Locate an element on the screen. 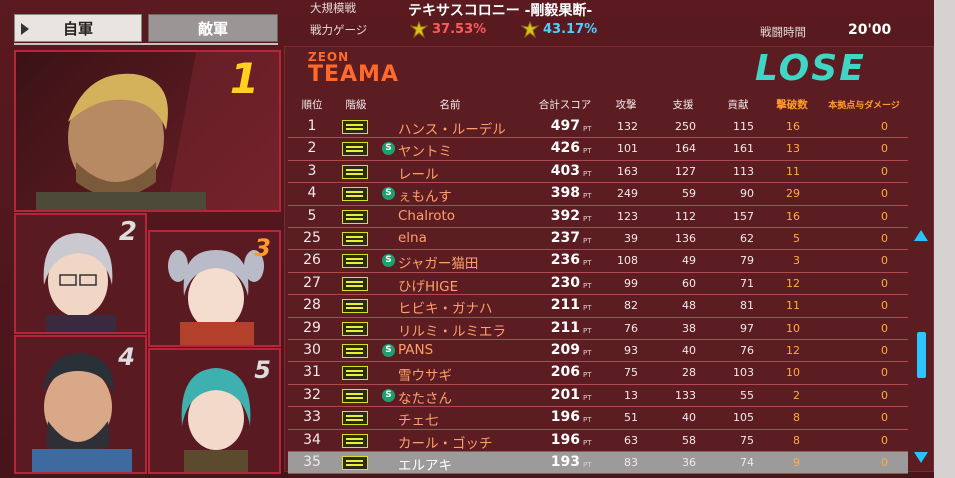 The image size is (955, 478). player-rank: 32 is located at coordinates (312, 394).